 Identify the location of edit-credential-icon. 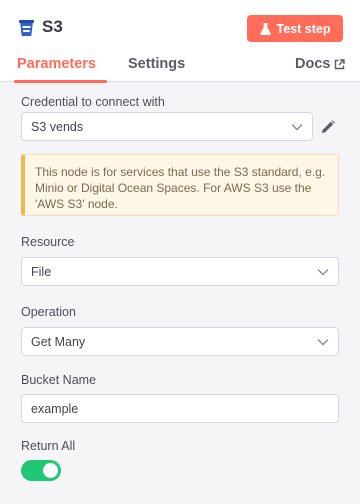
(328, 127).